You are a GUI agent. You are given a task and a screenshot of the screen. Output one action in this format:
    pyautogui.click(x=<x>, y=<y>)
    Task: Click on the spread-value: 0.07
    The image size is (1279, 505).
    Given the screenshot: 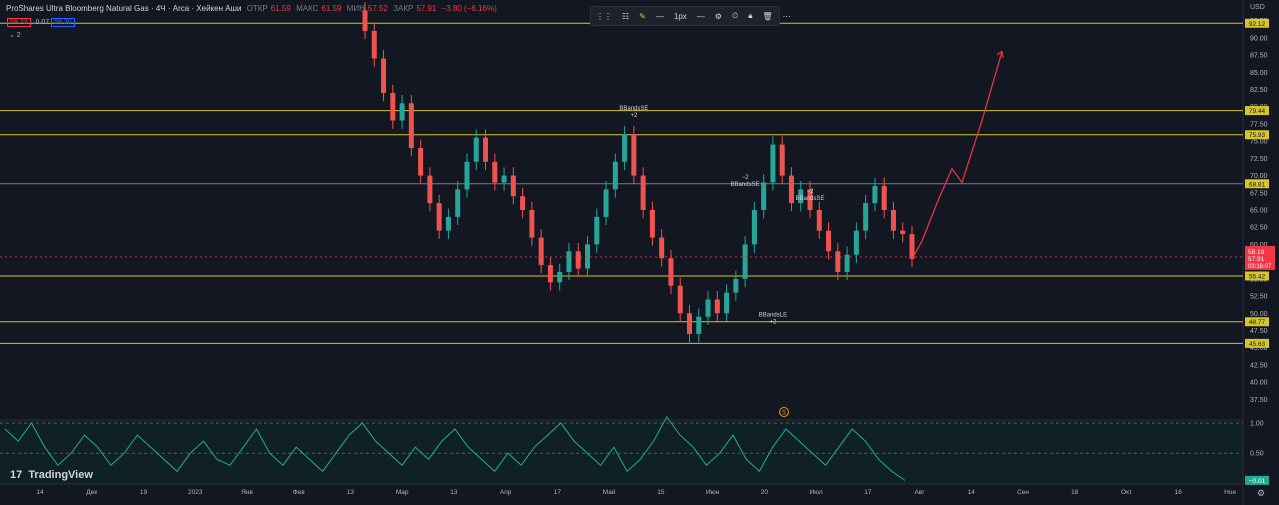 What is the action you would take?
    pyautogui.click(x=42, y=22)
    